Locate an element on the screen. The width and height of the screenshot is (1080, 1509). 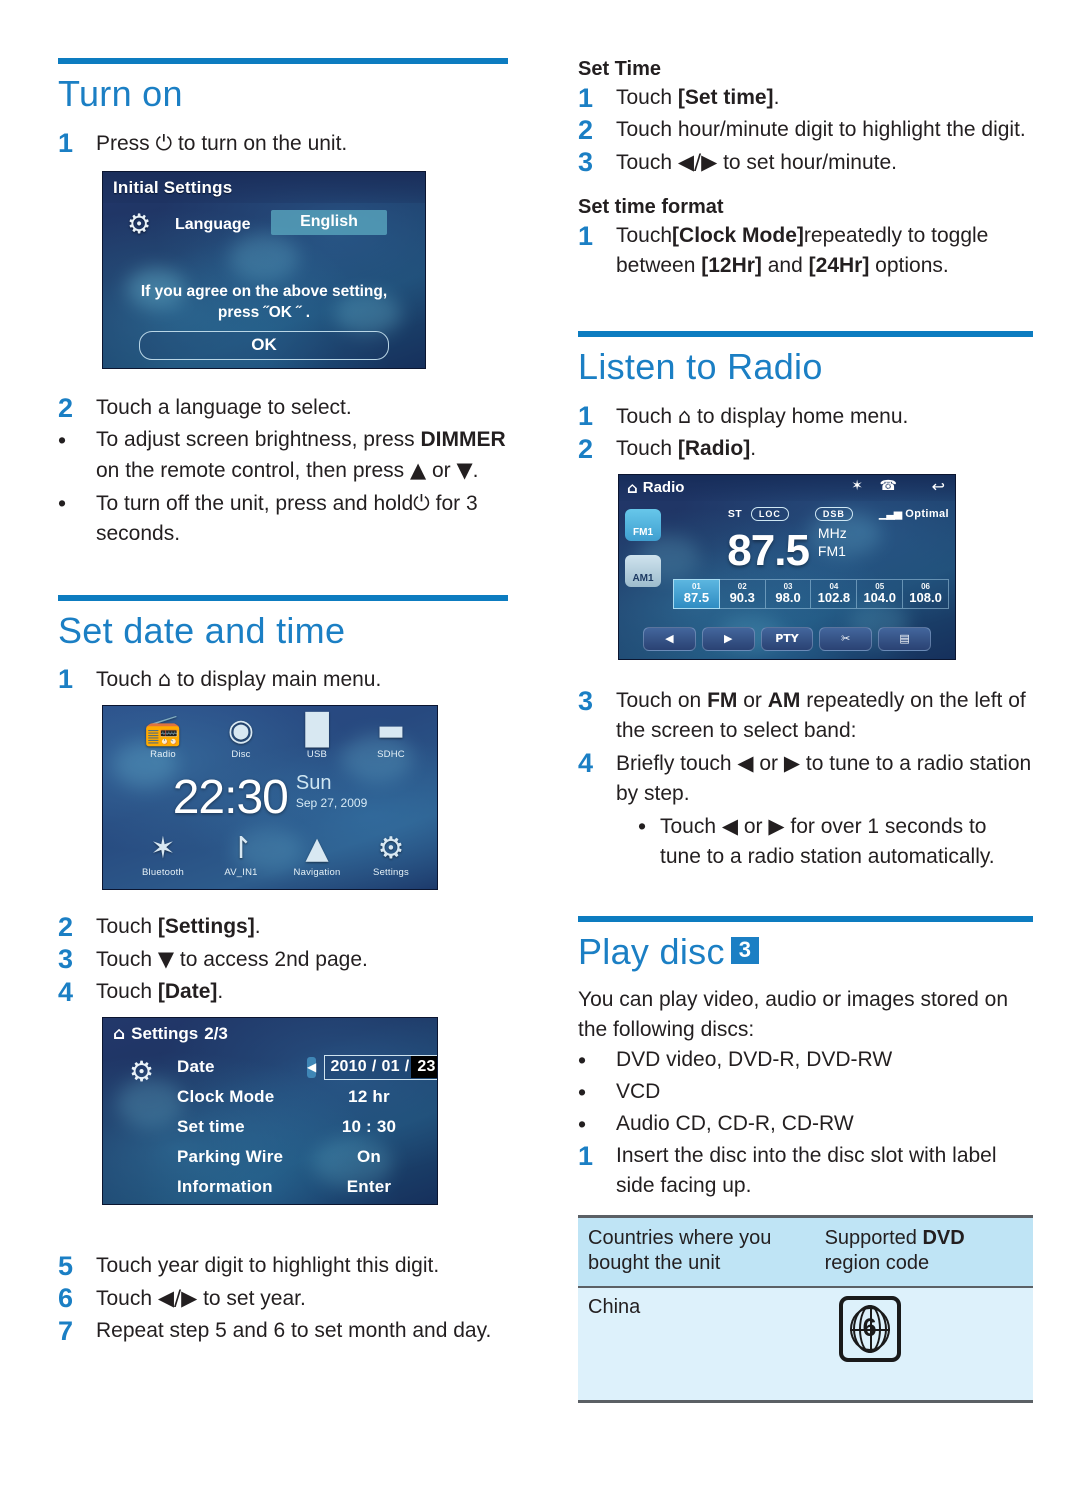
step-date-2: 2 Touch [Settings]. is located at coordinates (283, 927).